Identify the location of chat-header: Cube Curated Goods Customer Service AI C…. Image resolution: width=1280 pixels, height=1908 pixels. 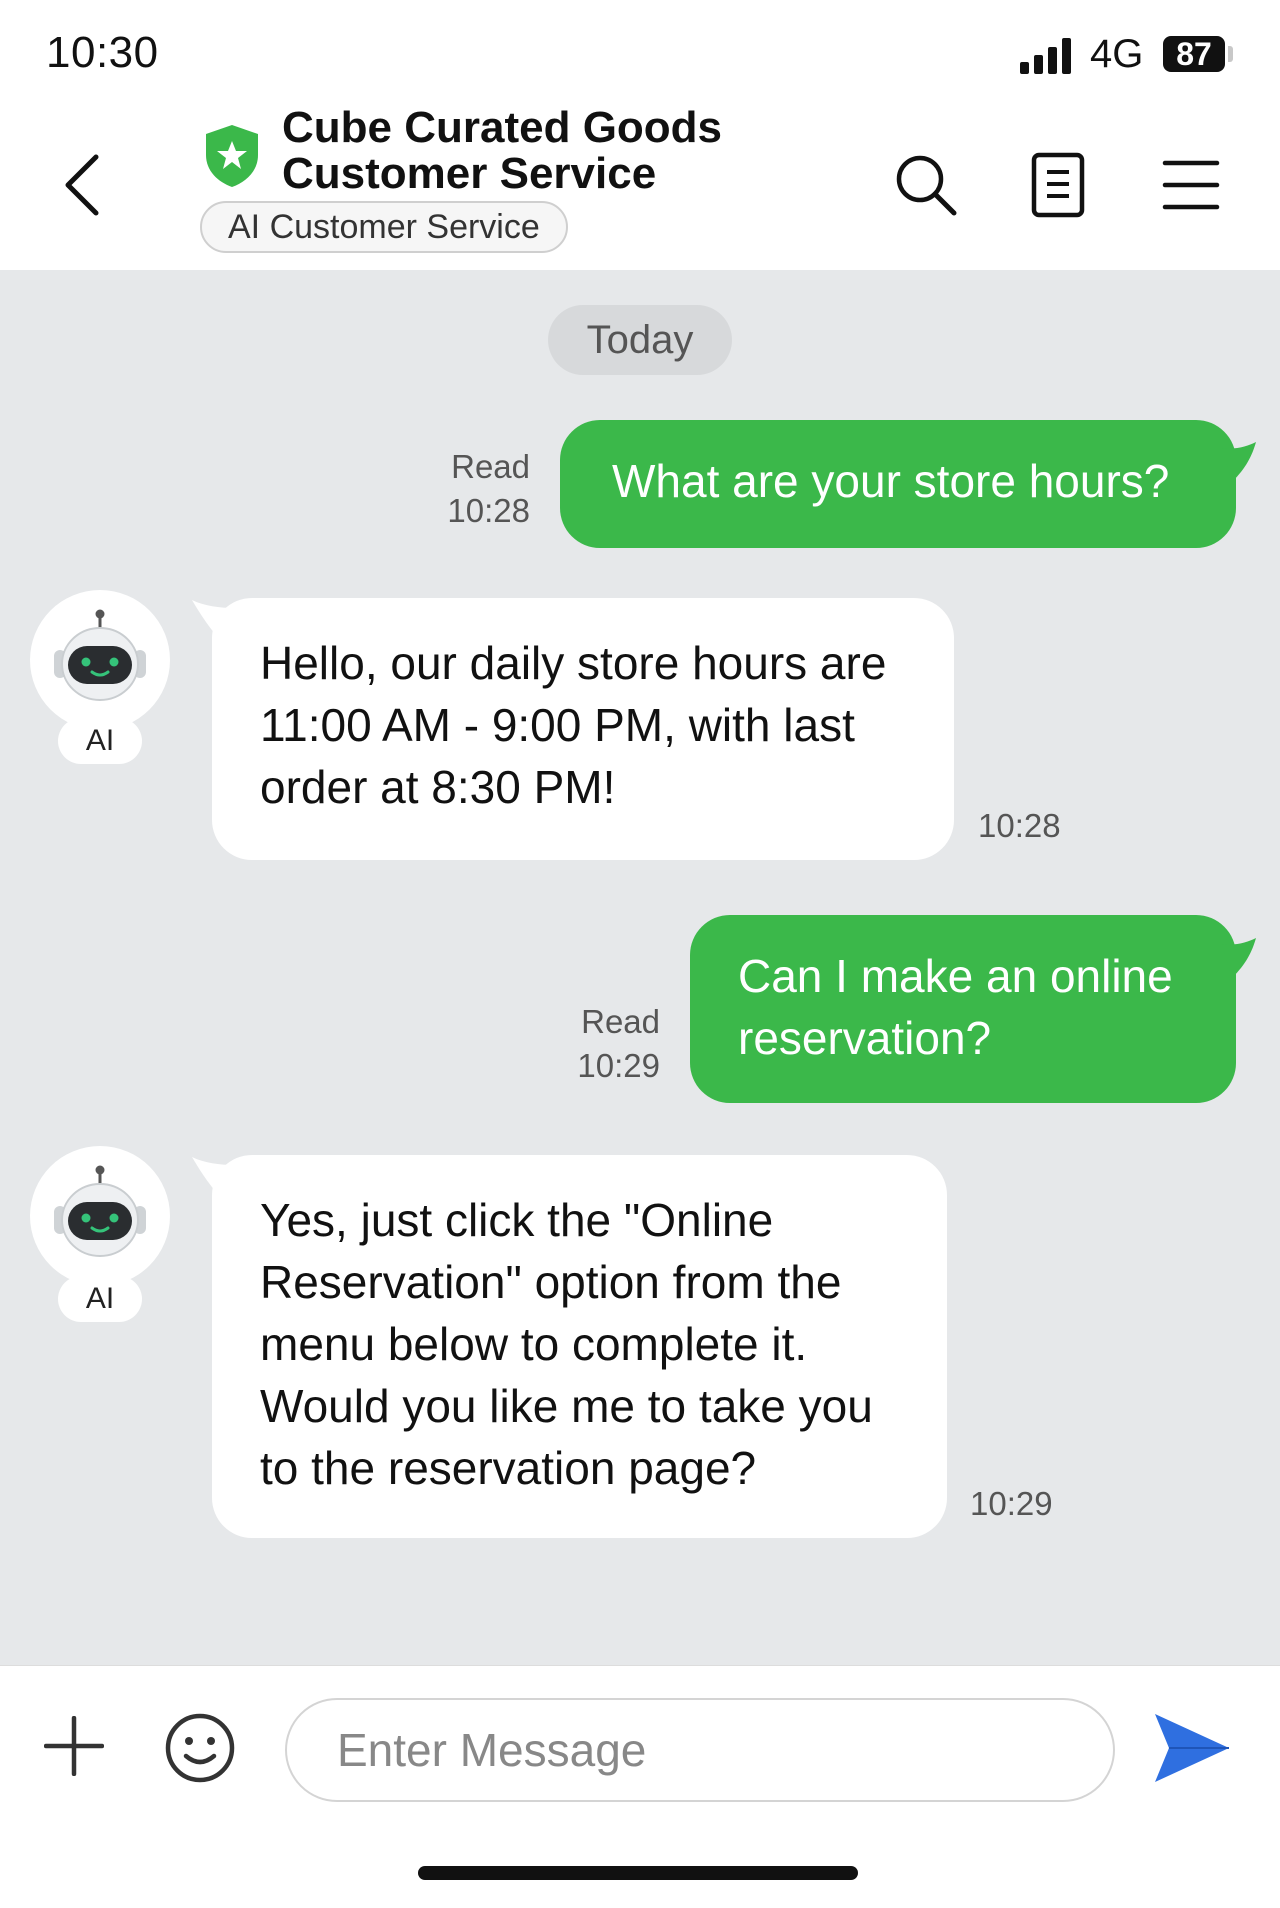
(640, 187).